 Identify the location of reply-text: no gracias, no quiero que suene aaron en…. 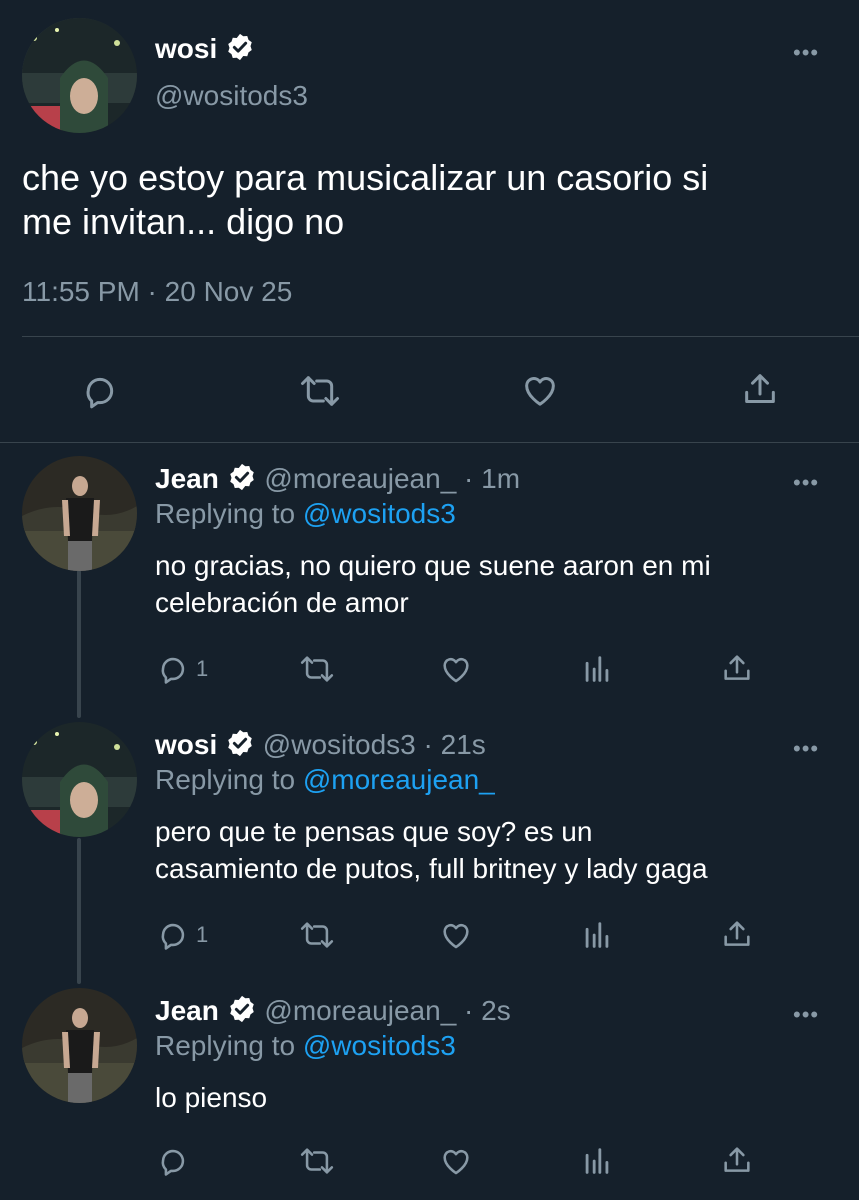
(433, 584).